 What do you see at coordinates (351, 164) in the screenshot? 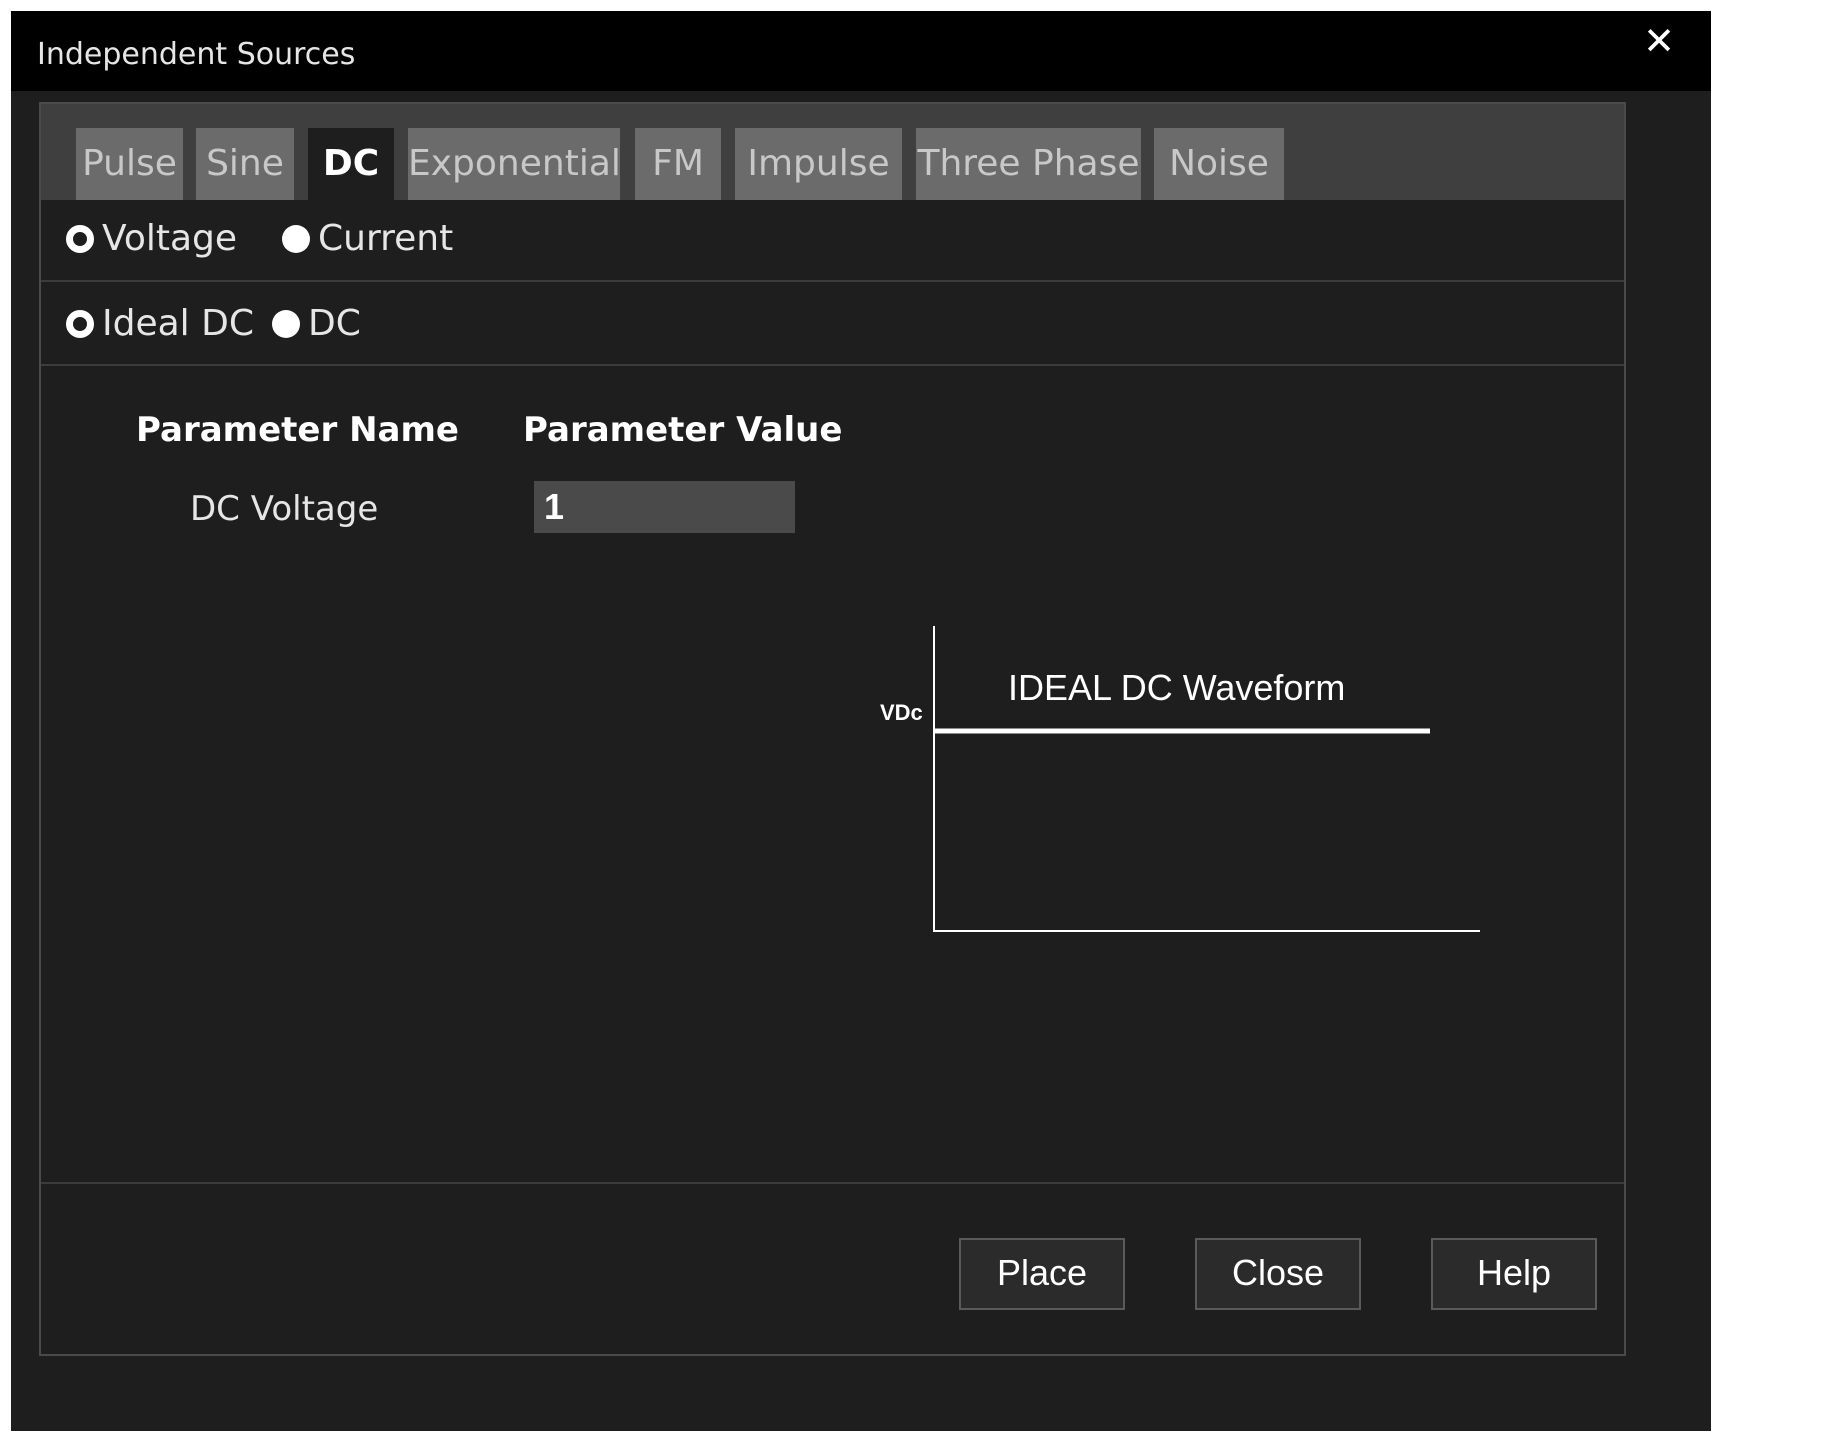
I see `tab-dc: DC` at bounding box center [351, 164].